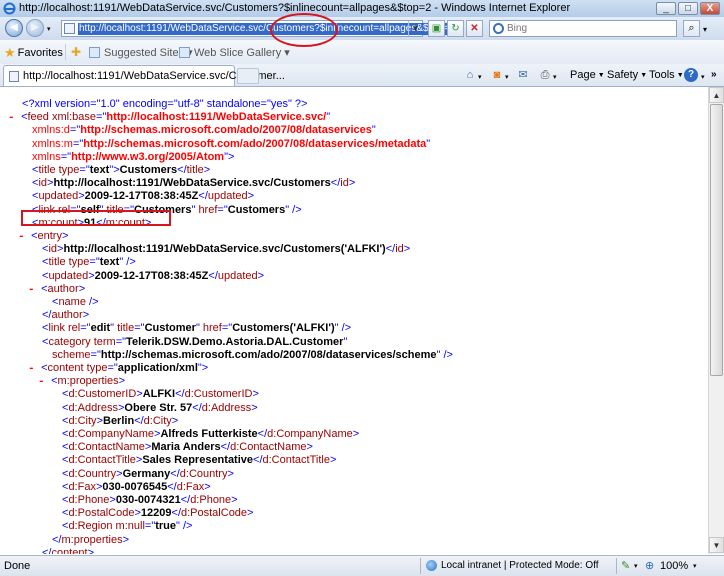 Image resolution: width=724 pixels, height=576 pixels. I want to click on search-options-icon: ▾, so click(705, 29).